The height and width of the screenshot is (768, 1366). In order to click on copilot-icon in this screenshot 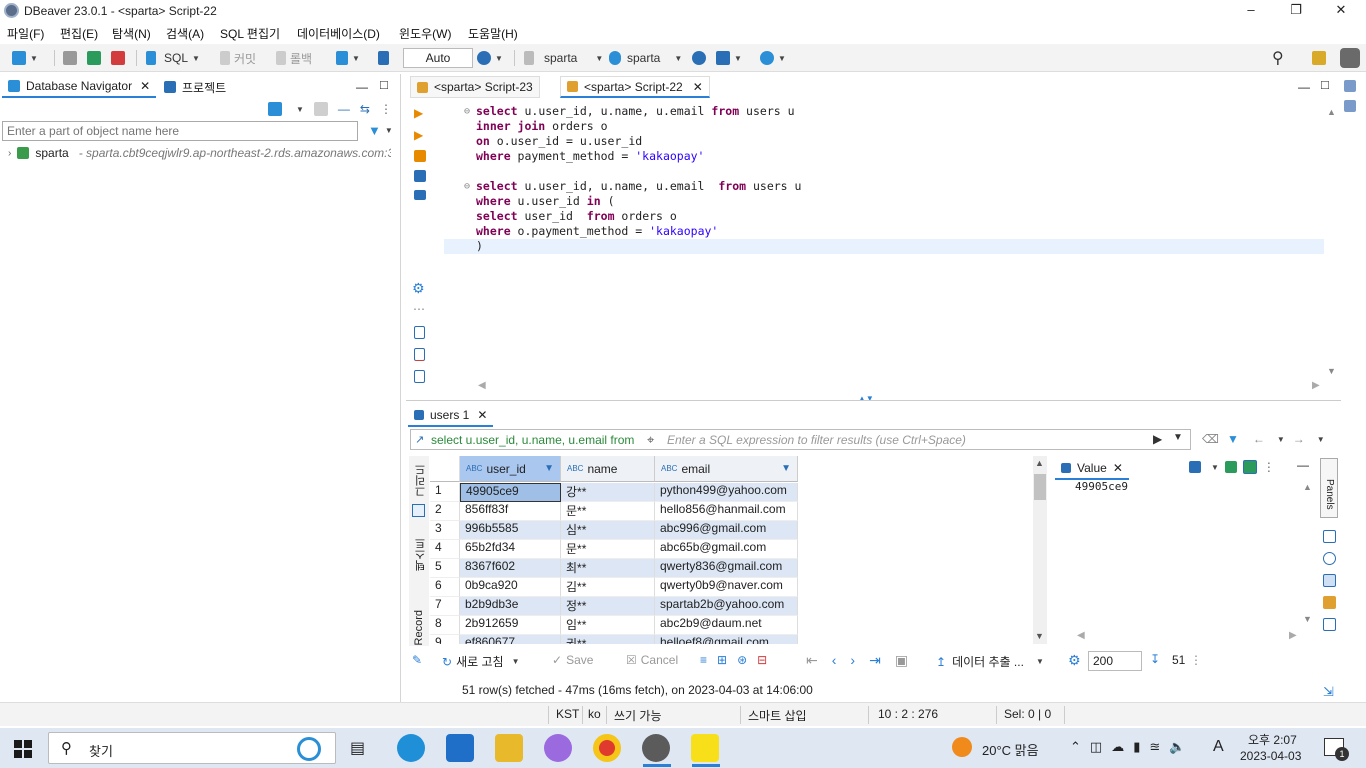, I will do `click(558, 748)`.